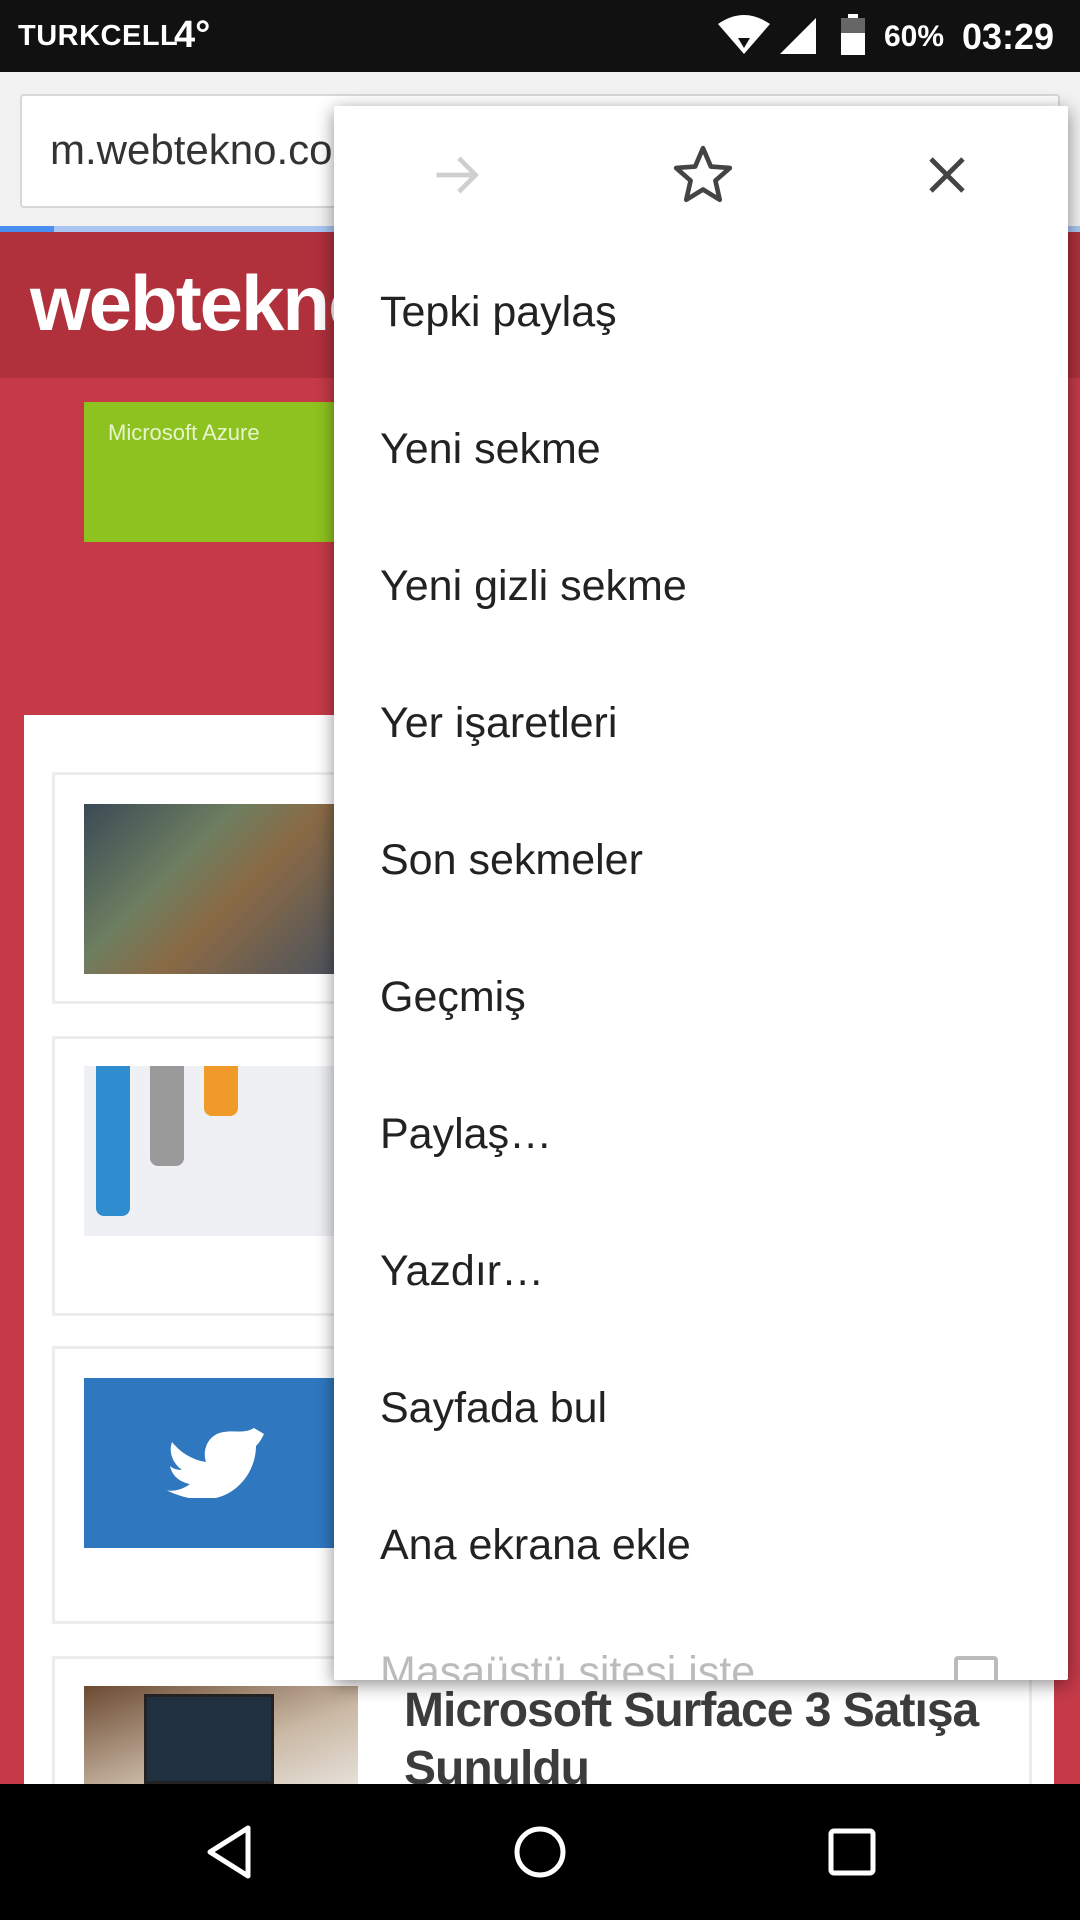 The width and height of the screenshot is (1080, 1920). Describe the element at coordinates (511, 860) in the screenshot. I see `menu-item-recent-tabs: Son sekmeler` at that location.